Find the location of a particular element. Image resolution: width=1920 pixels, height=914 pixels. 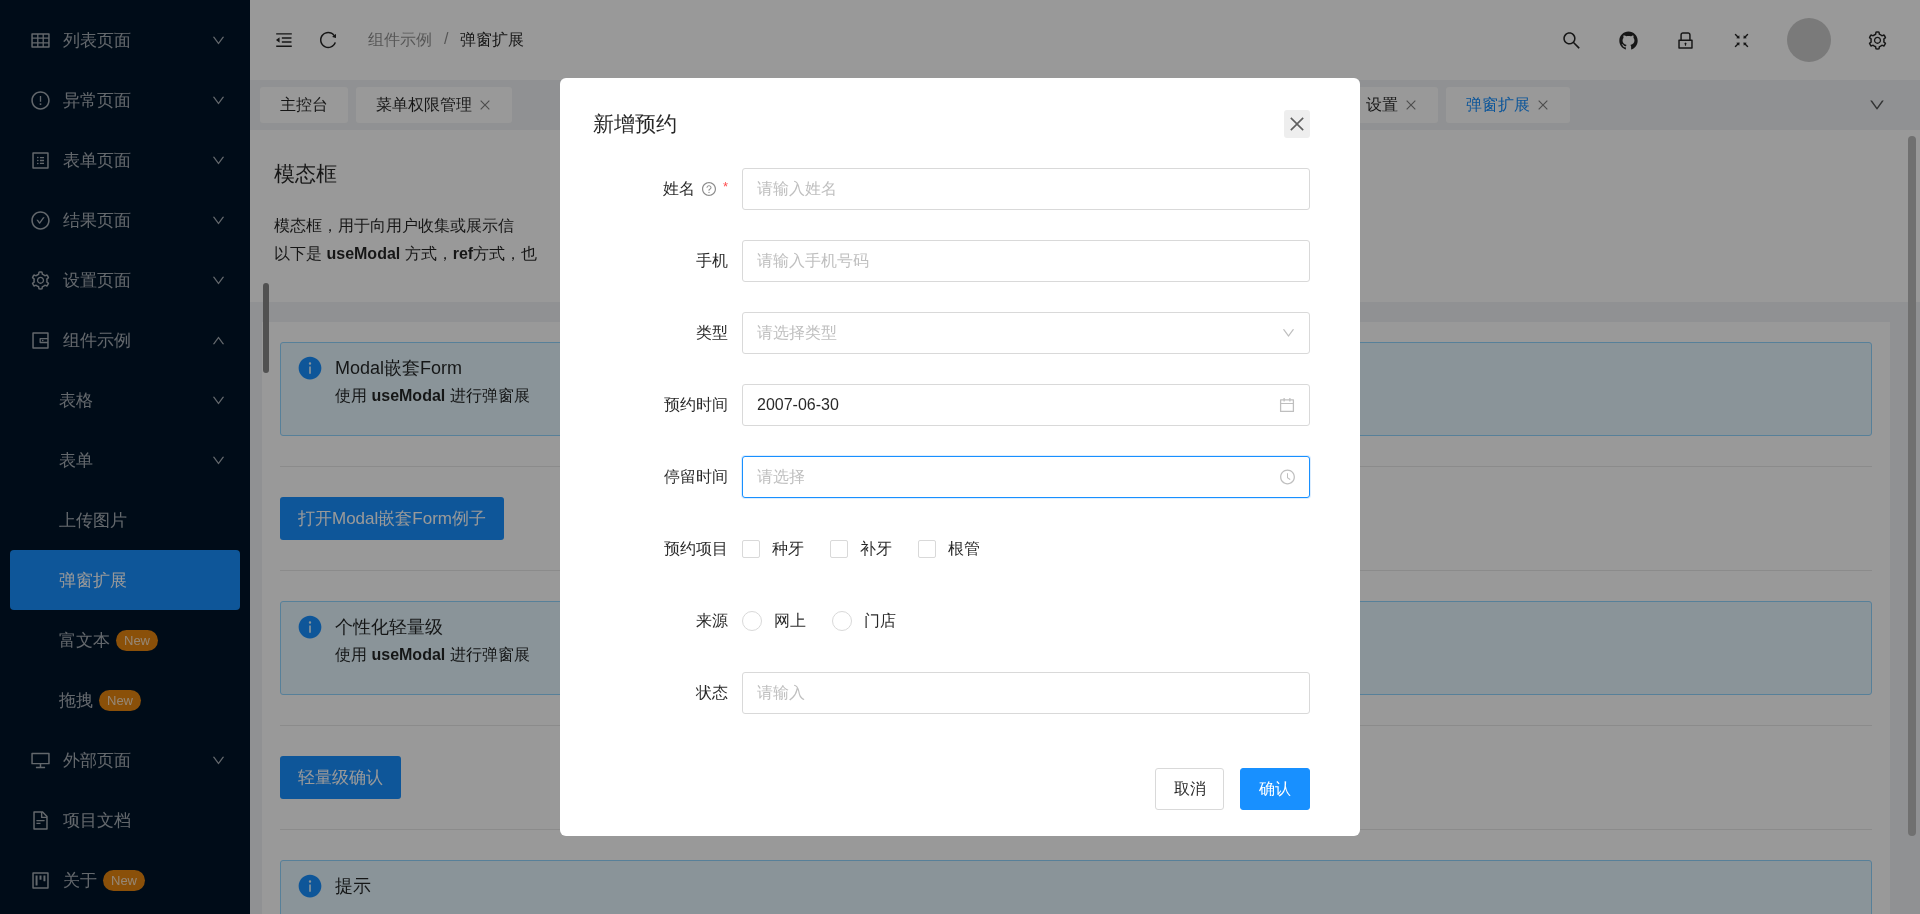

close-icon is located at coordinates (1297, 124).